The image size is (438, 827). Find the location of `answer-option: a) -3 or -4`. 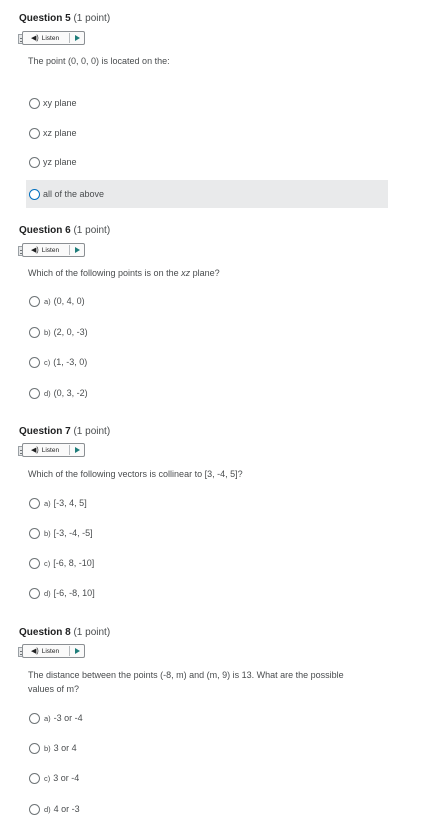

answer-option: a) -3 or -4 is located at coordinates (207, 718).